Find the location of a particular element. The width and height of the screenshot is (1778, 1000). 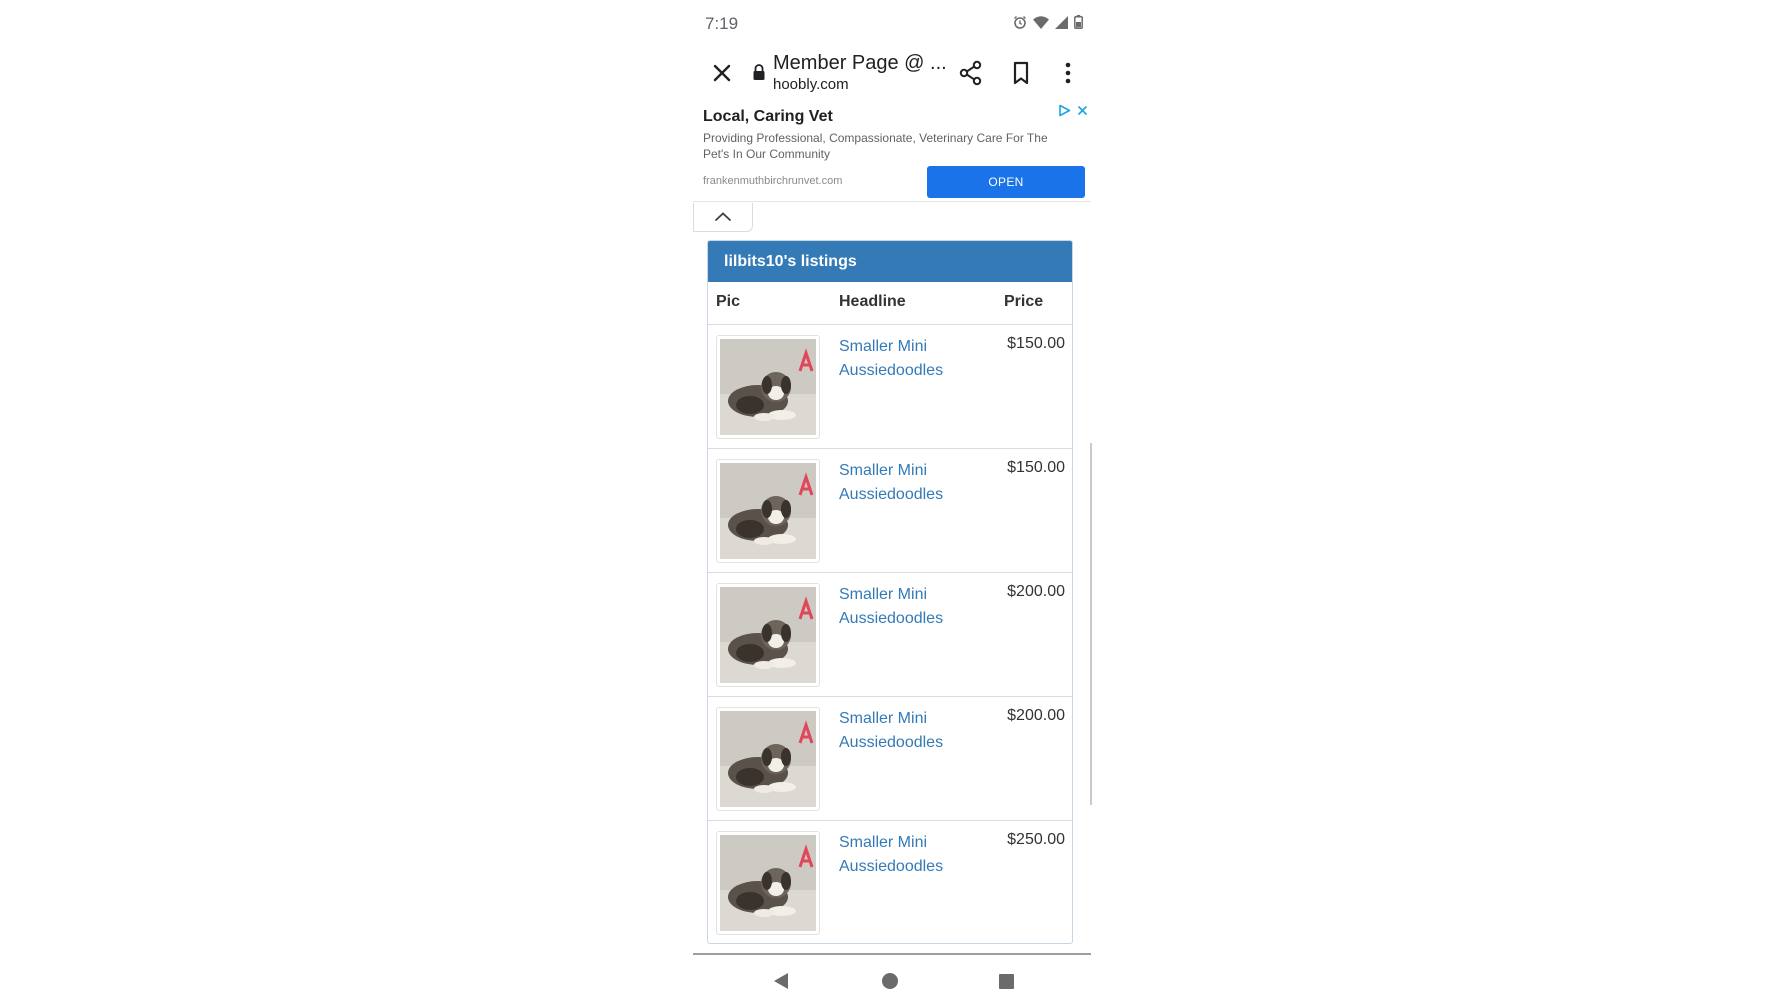

listings-panel: lilbits10's listings Pic Headline Price is located at coordinates (890, 592).